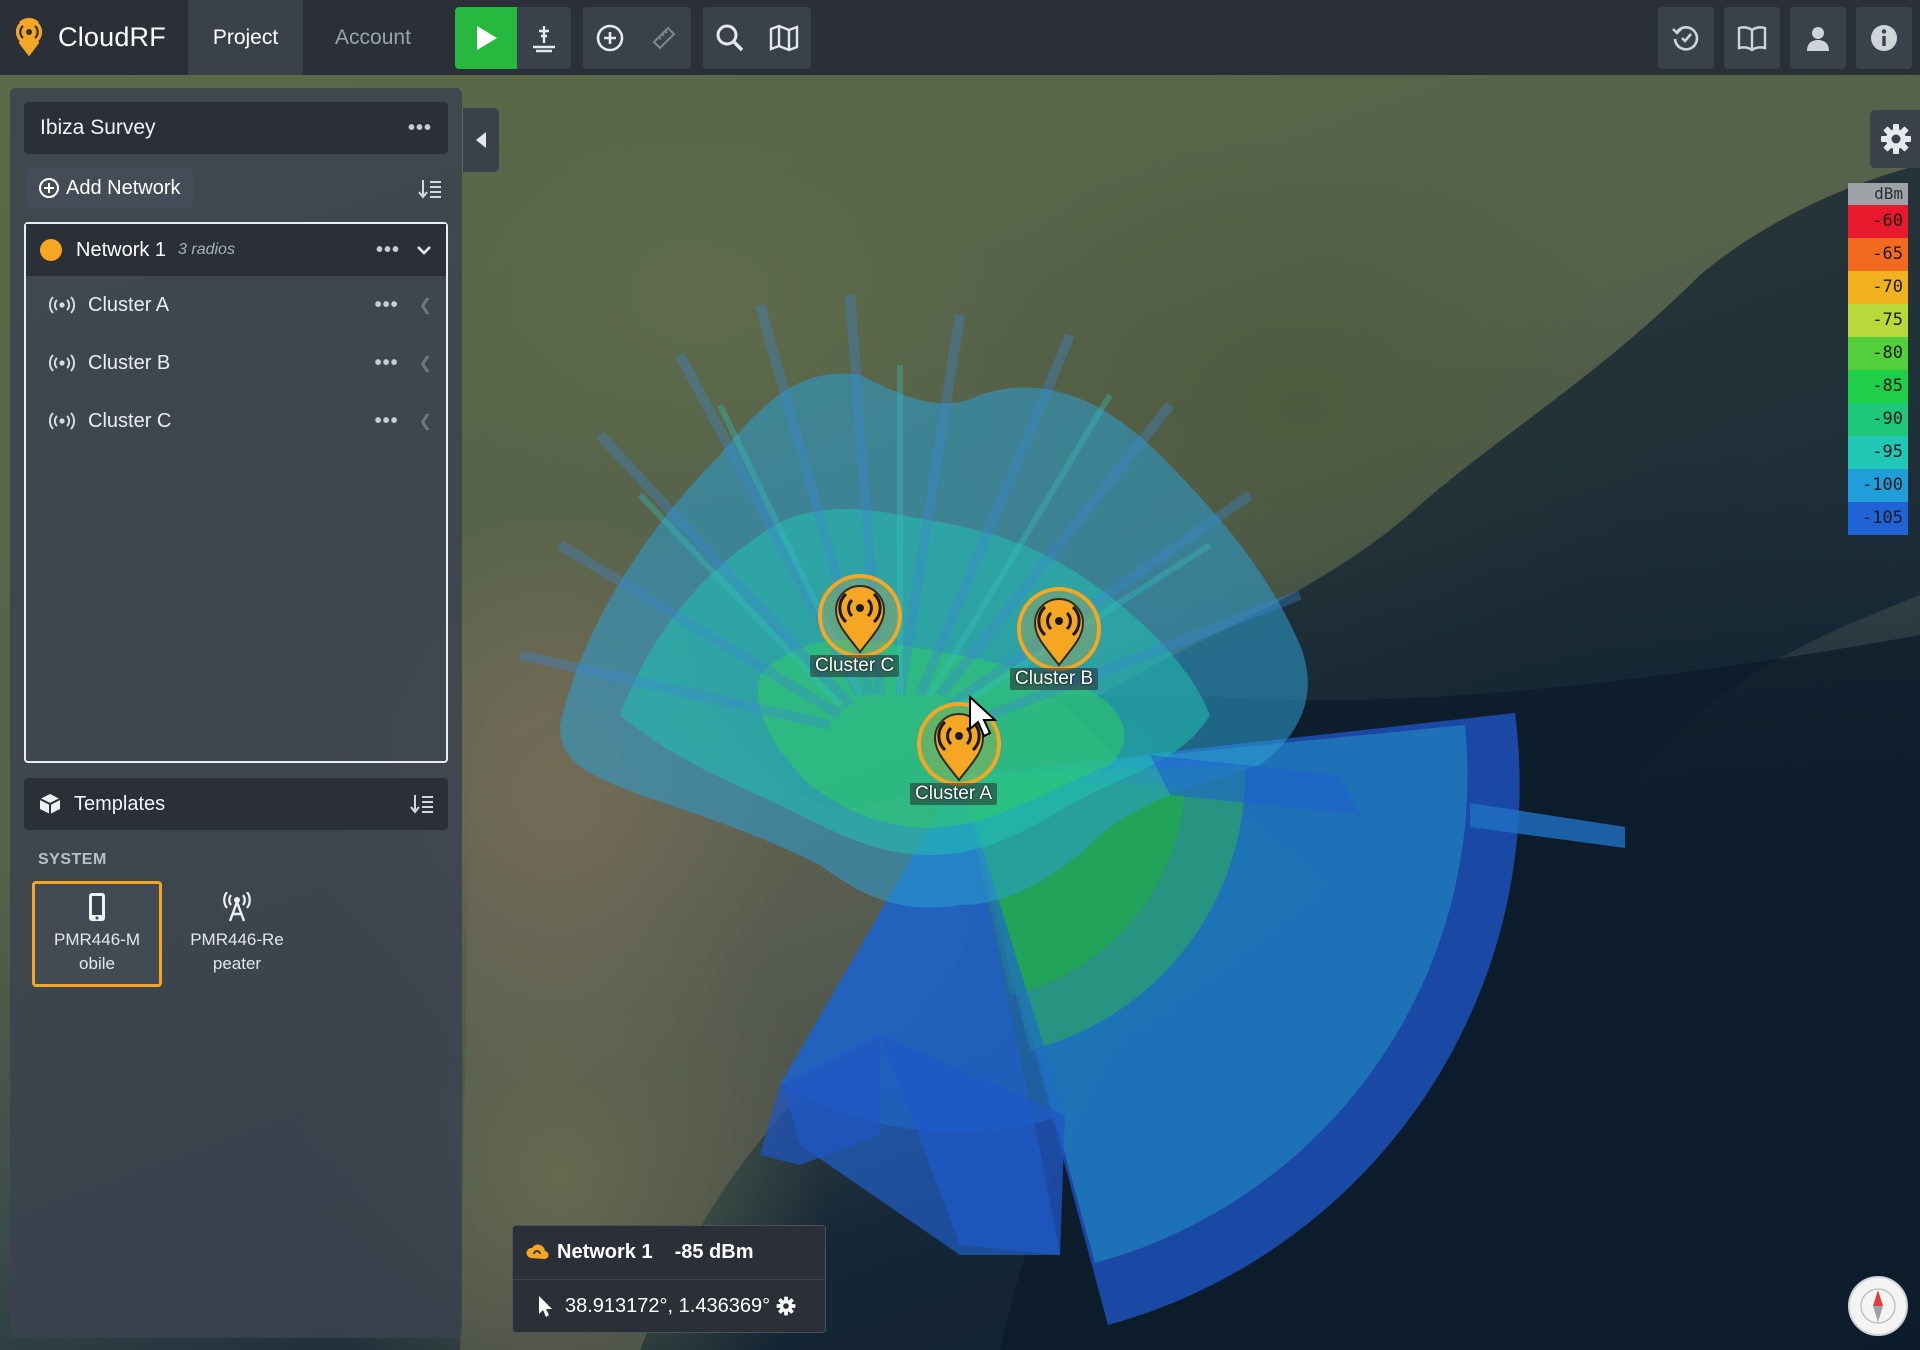 This screenshot has height=1350, width=1920. Describe the element at coordinates (1878, 254) in the screenshot. I see `legend-entry: -65` at that location.